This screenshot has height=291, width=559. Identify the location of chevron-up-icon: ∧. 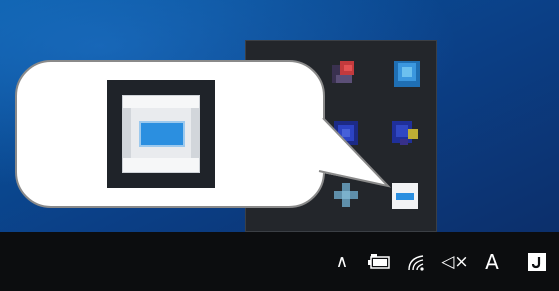
(342, 262).